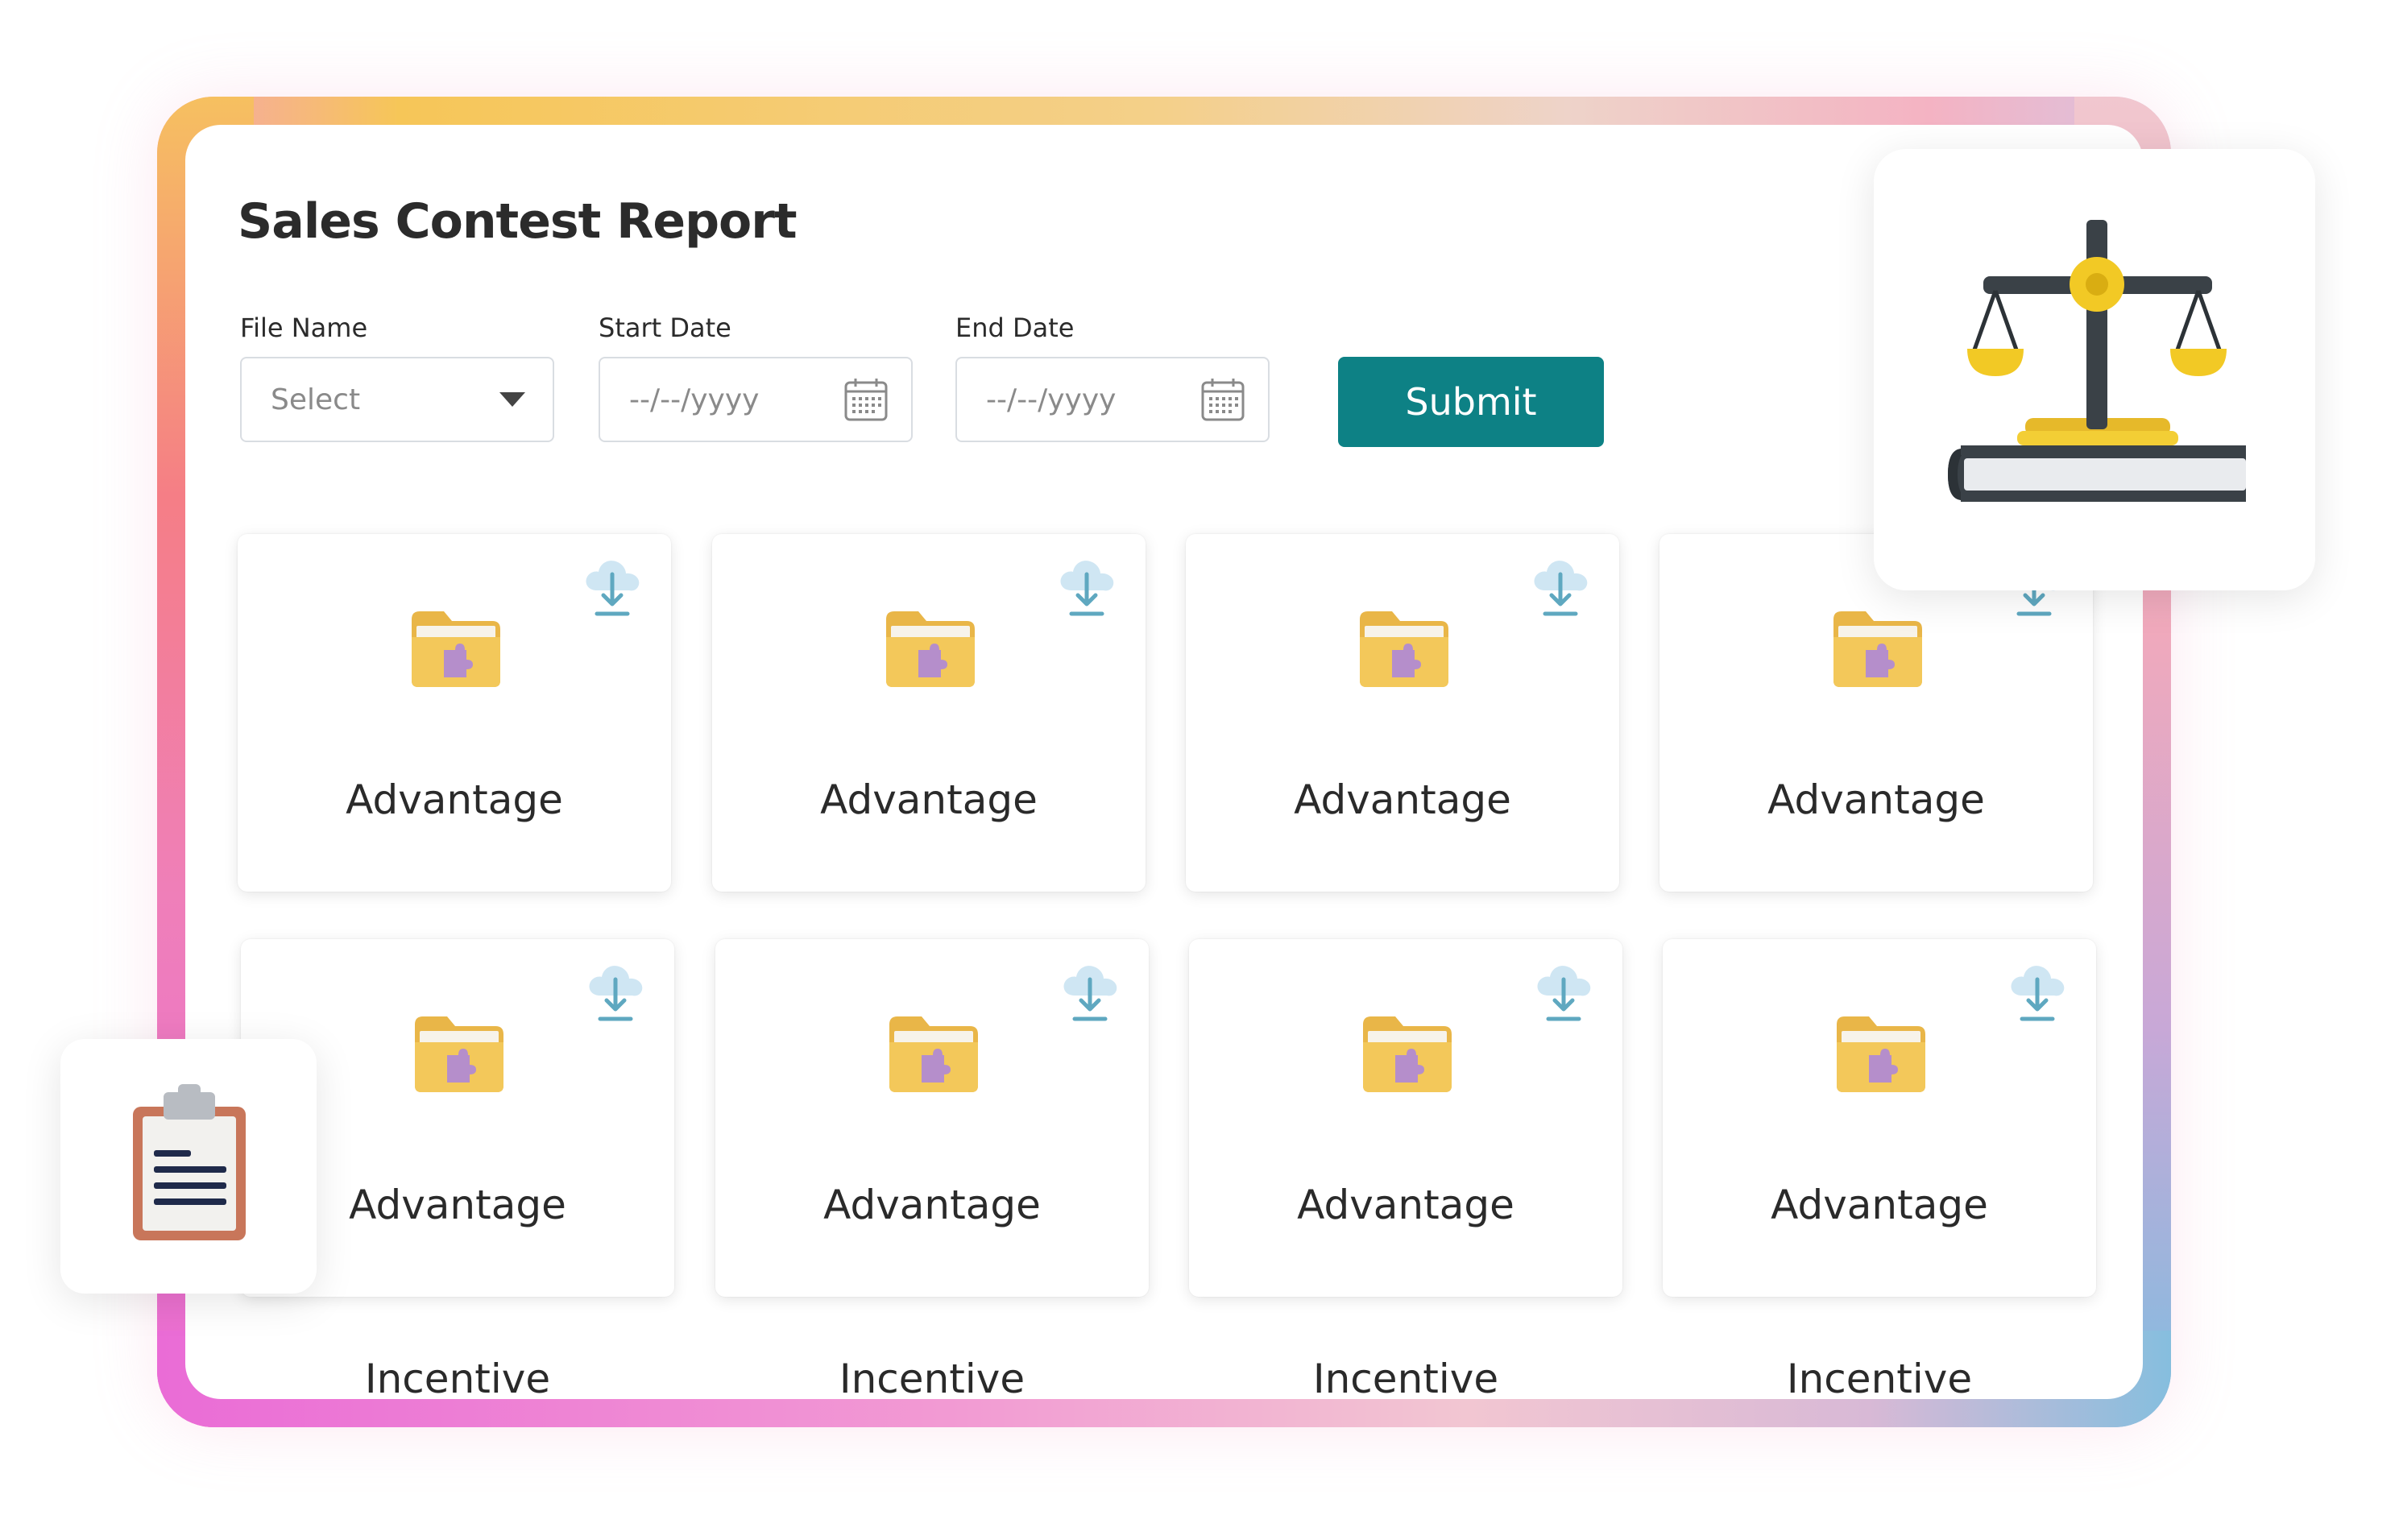 This screenshot has width=2399, height=1540. What do you see at coordinates (2097, 361) in the screenshot?
I see `scales-of-justice-icon` at bounding box center [2097, 361].